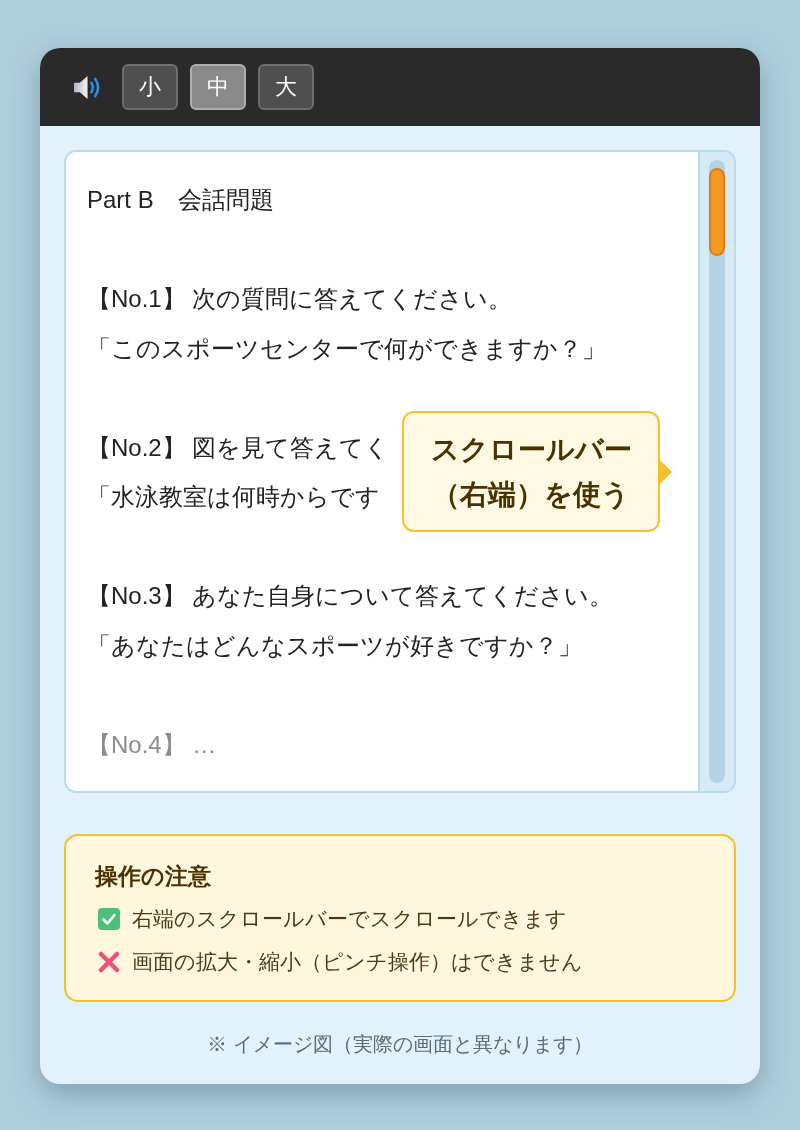  I want to click on question-text: 「このスポーツセンターで何ができますか？」, so click(346, 348).